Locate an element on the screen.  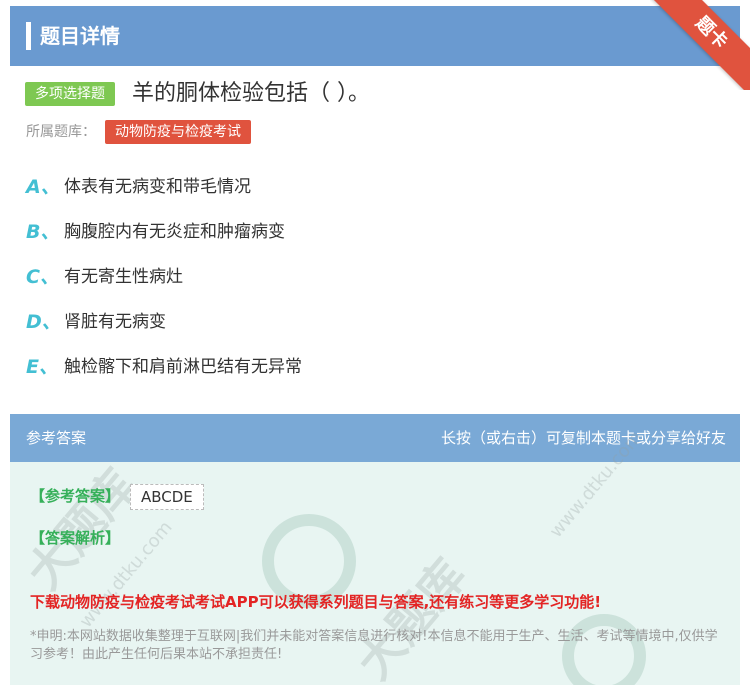
option-text: 体表有无病变和带毛情况 is located at coordinates (157, 187).